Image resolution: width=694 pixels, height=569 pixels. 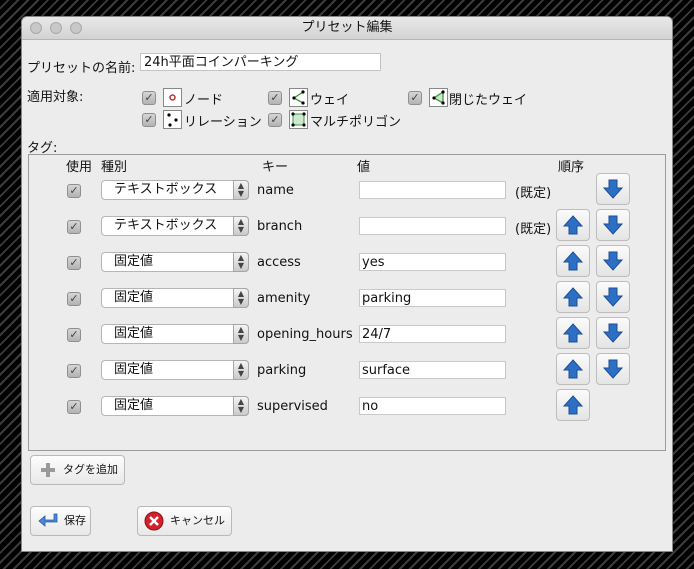 I want to click on tag-key: amenity, so click(x=284, y=298).